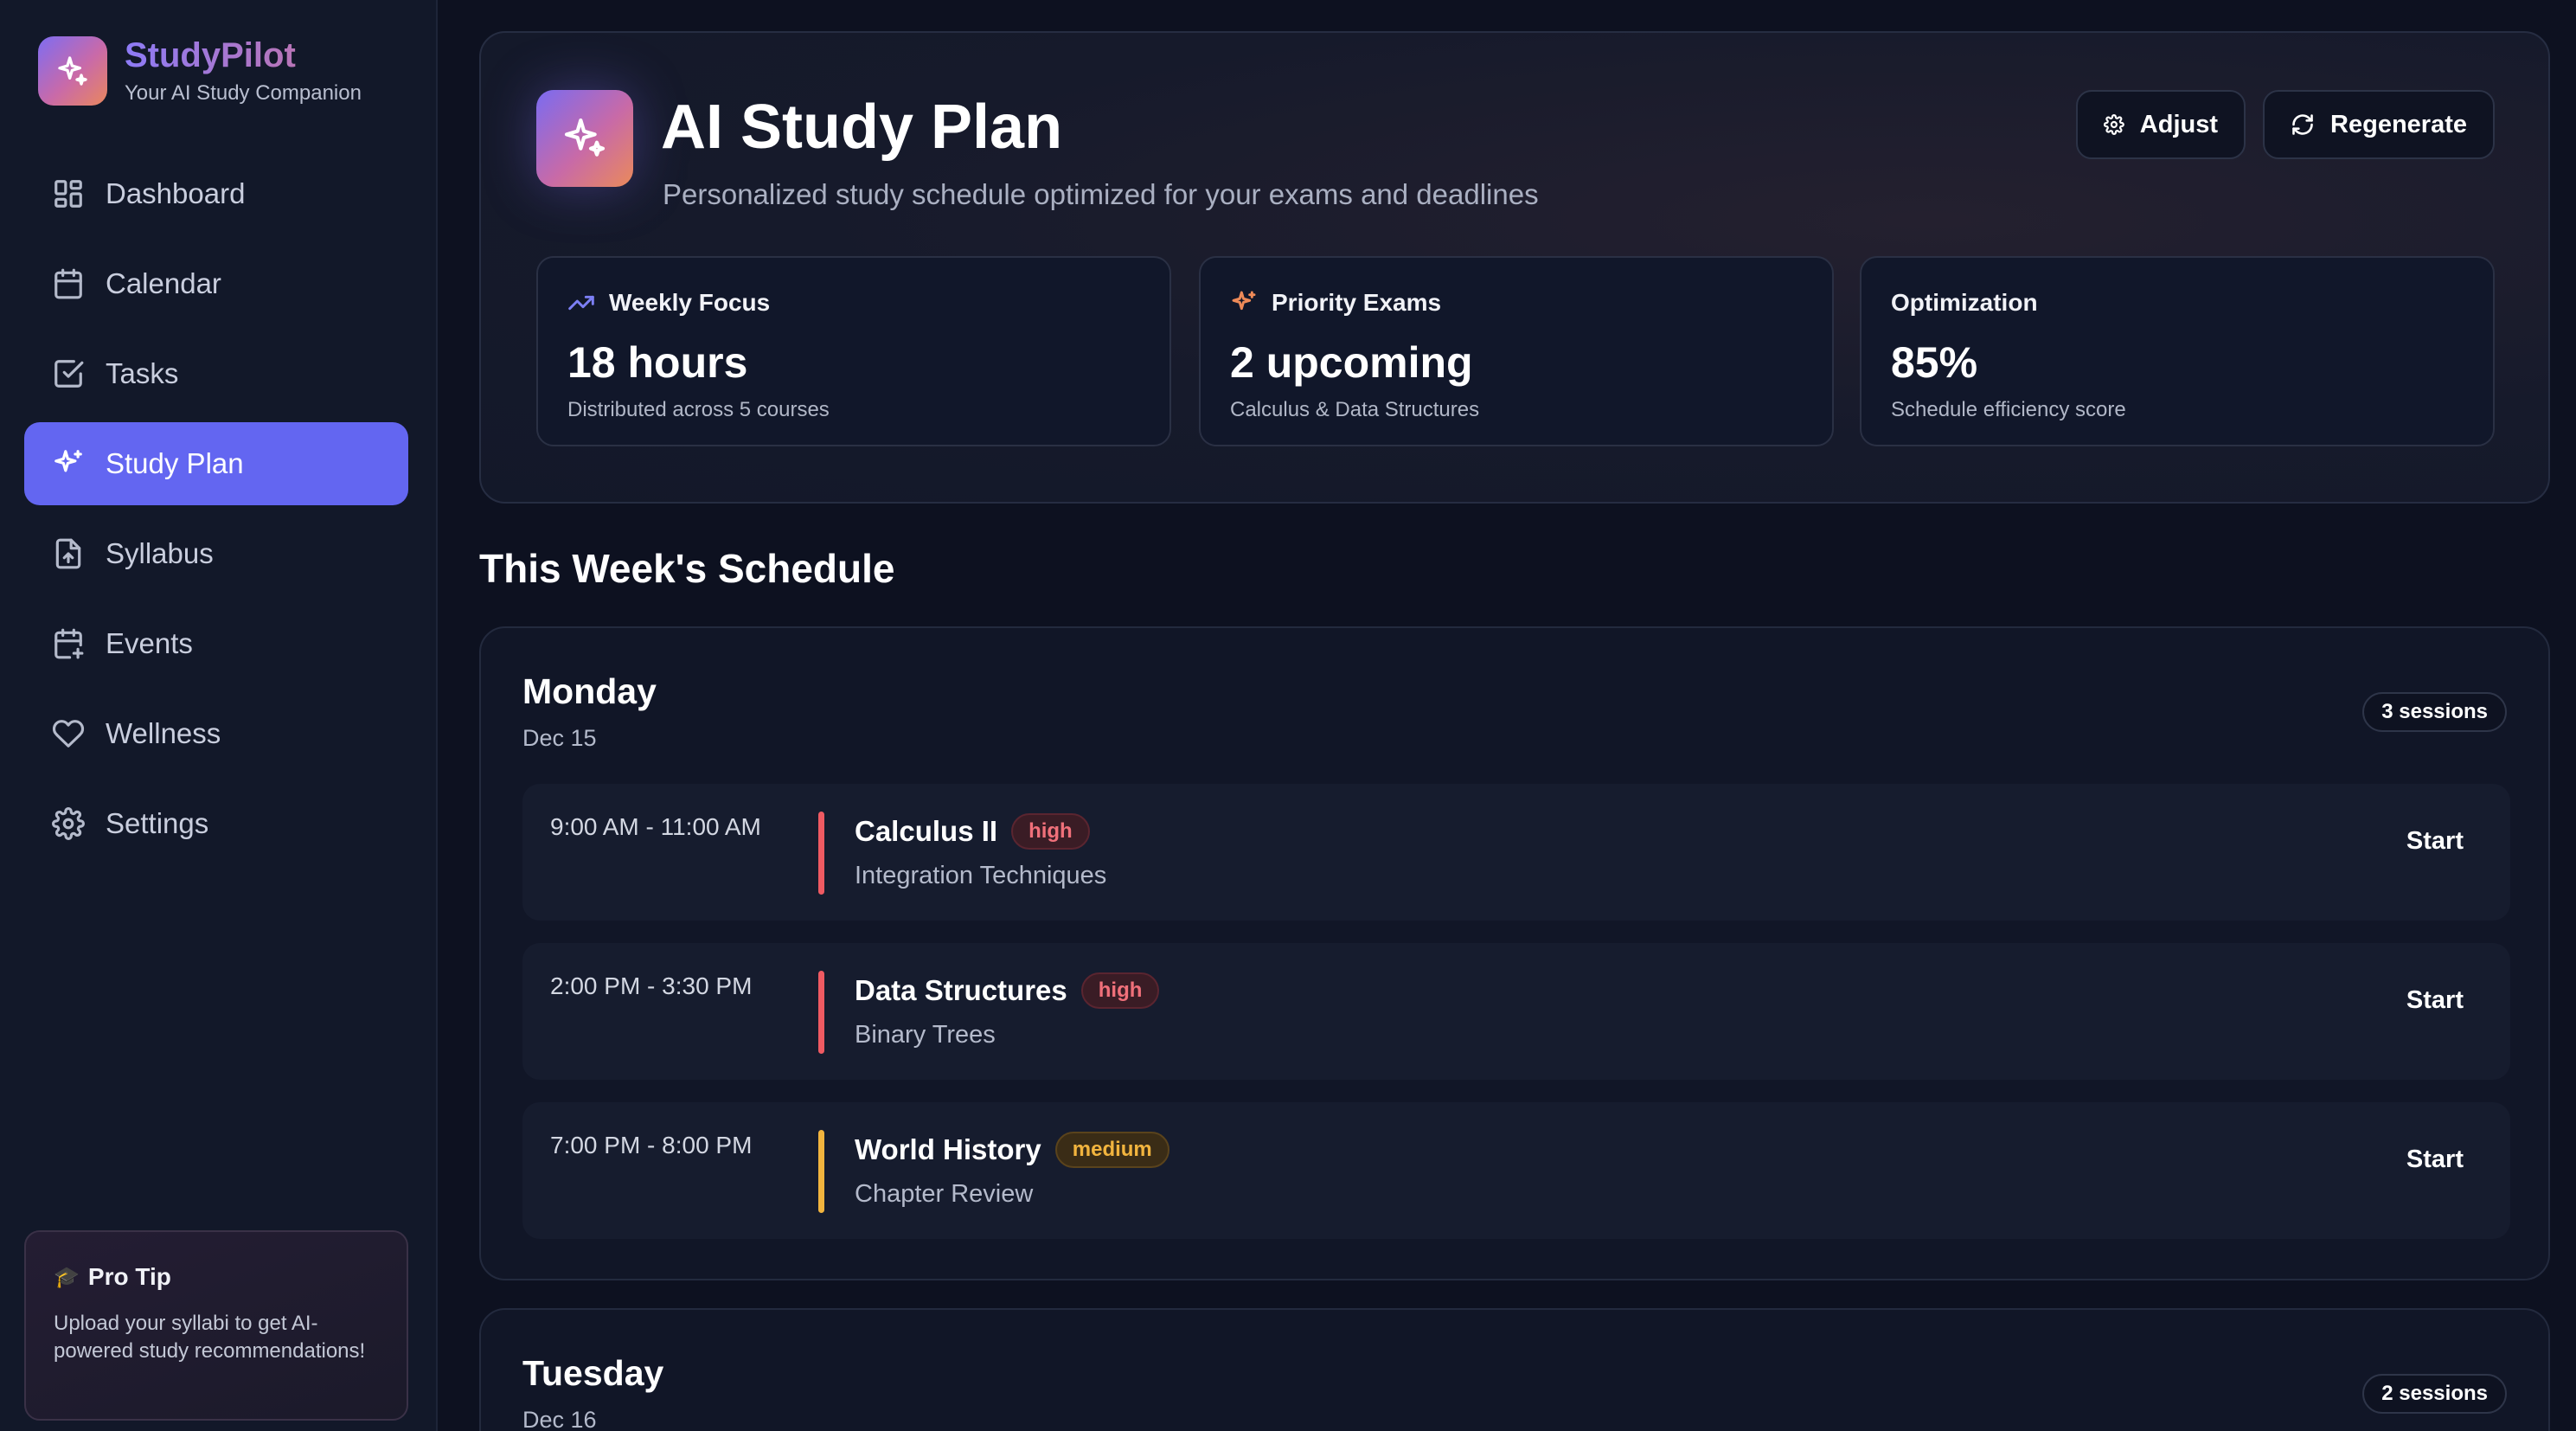 The width and height of the screenshot is (2576, 1431). I want to click on session-topic: Chapter Review, so click(944, 1194).